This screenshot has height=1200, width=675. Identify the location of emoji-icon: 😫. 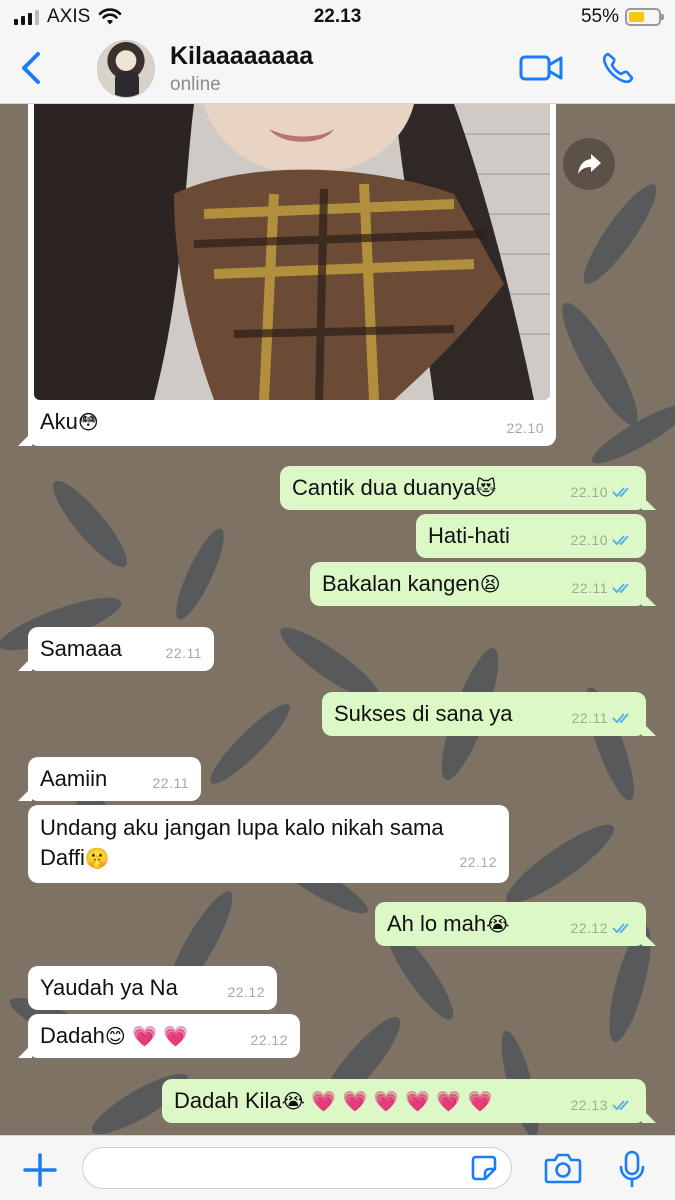
(490, 584).